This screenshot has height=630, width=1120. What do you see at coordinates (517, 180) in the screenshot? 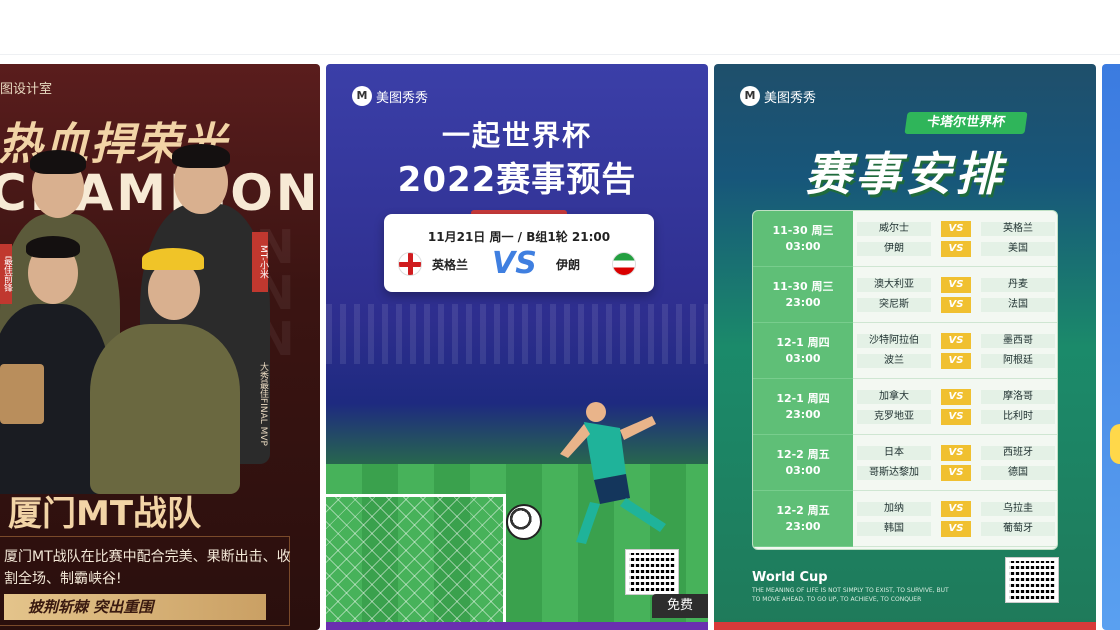
I see `poster-title-line2: 2022赛事预告` at bounding box center [517, 180].